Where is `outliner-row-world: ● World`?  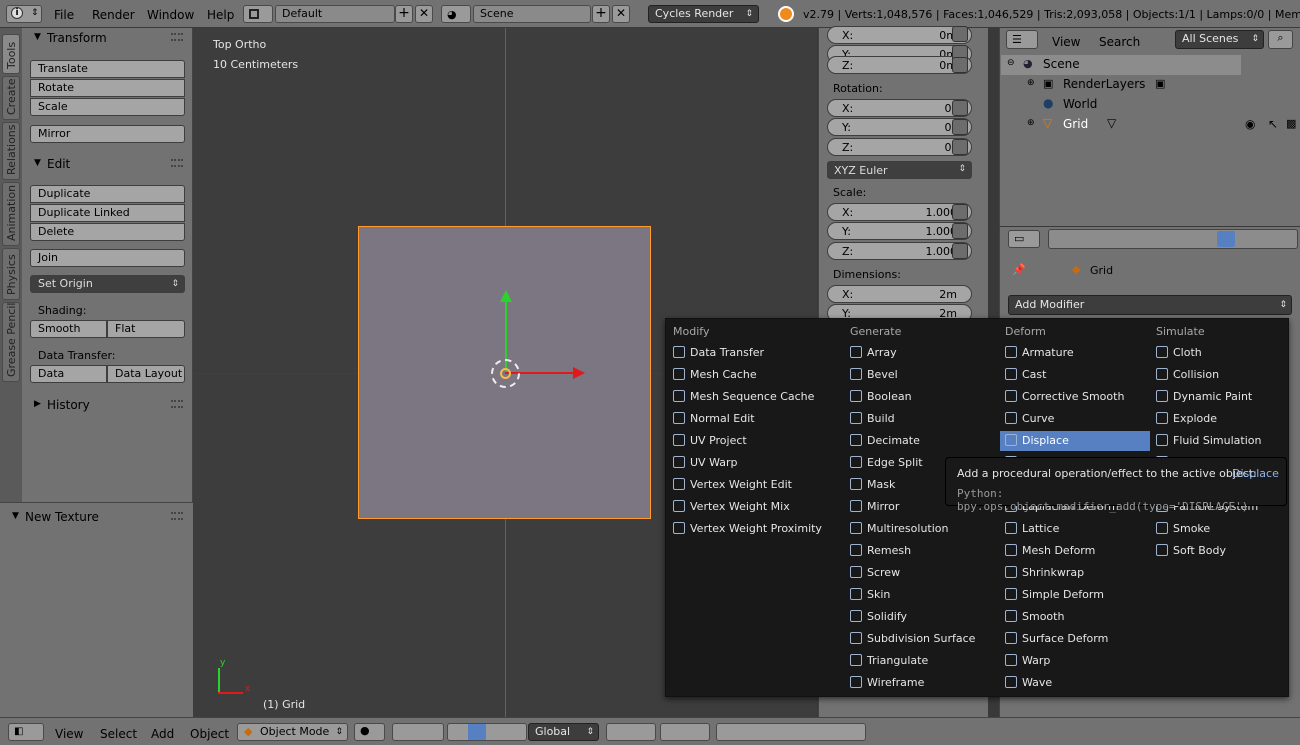 outliner-row-world: ● World is located at coordinates (1150, 105).